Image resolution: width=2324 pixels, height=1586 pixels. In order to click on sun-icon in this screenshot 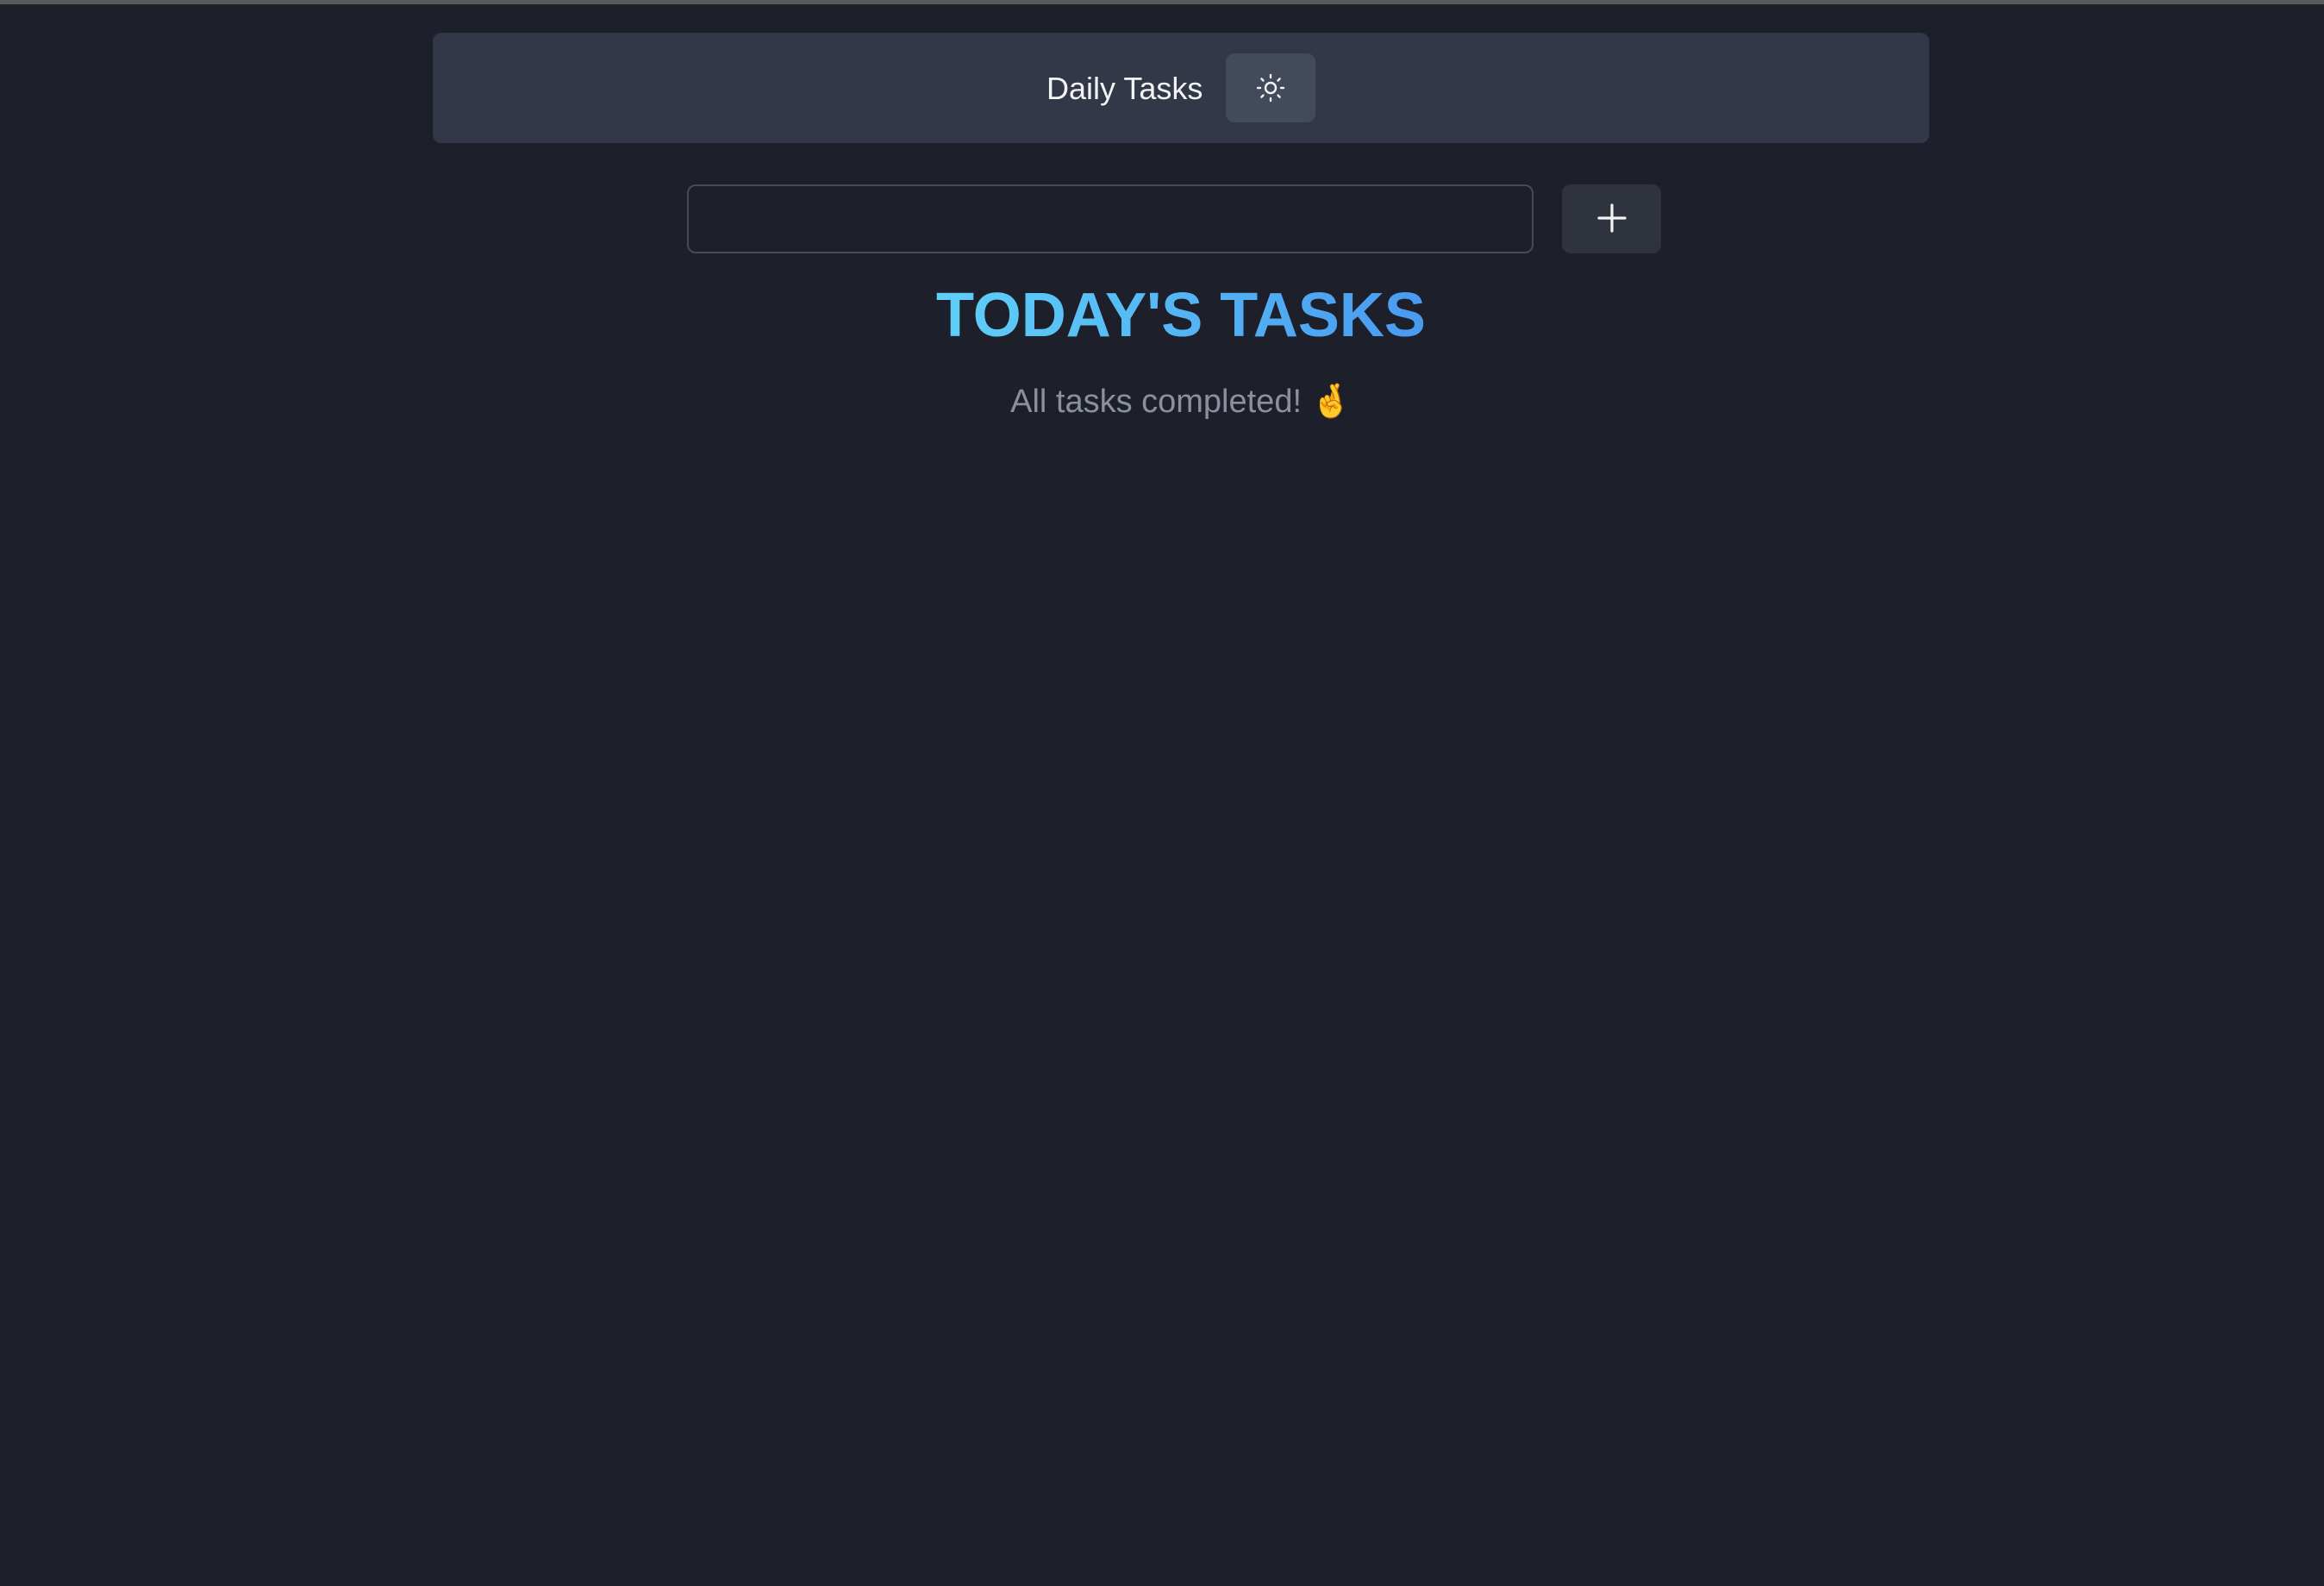, I will do `click(1270, 87)`.